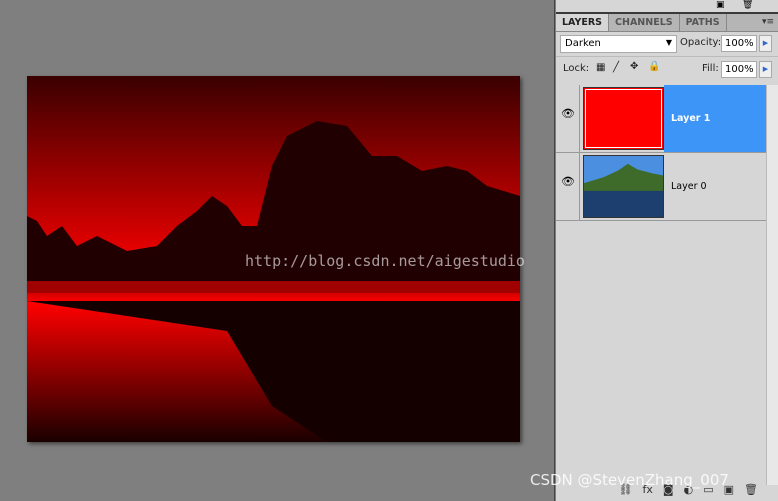 The width and height of the screenshot is (778, 501). I want to click on blend-row: Darken ▼ Opacity: 100% ▶, so click(667, 44).